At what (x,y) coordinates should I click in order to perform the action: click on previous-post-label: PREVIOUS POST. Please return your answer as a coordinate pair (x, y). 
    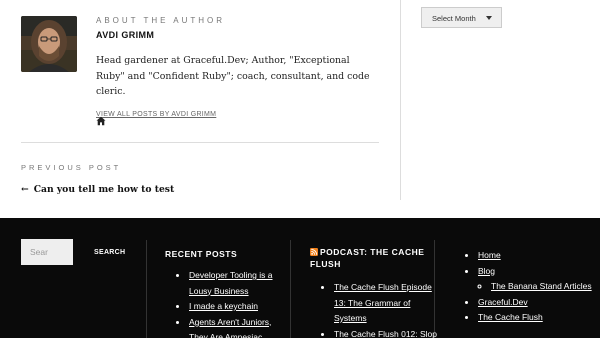
    Looking at the image, I should click on (71, 167).